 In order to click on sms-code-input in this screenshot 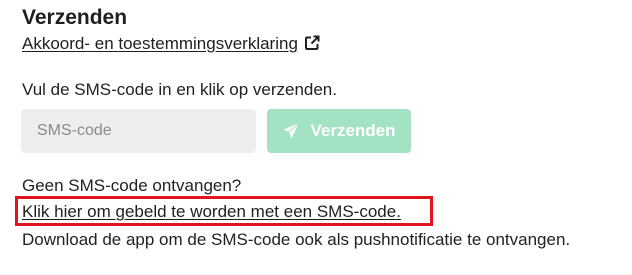, I will do `click(138, 131)`.